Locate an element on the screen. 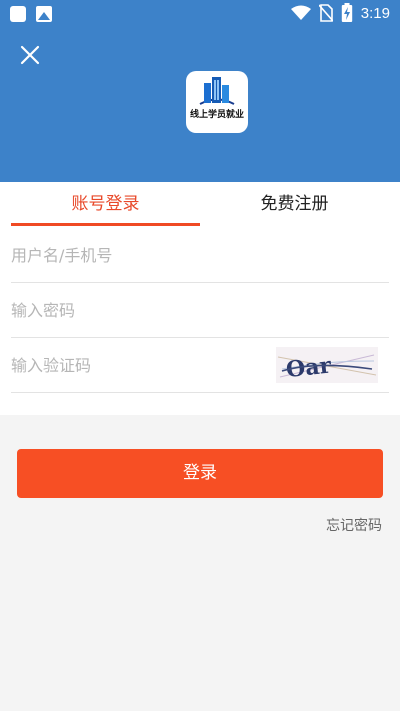  status-right: 3:19 is located at coordinates (340, 13).